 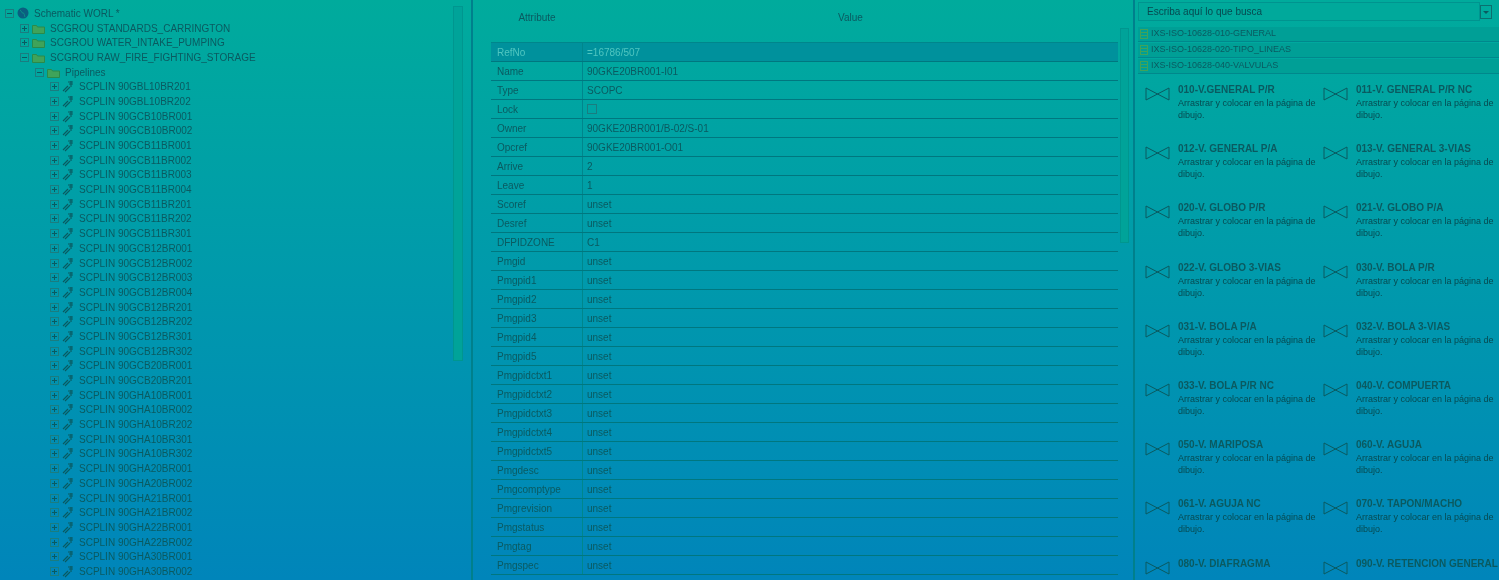 What do you see at coordinates (1234, 408) in the screenshot?
I see `shape-item: 033-V. BOLA P/R NC Arrastrar y colocar en la página de dibujo.` at bounding box center [1234, 408].